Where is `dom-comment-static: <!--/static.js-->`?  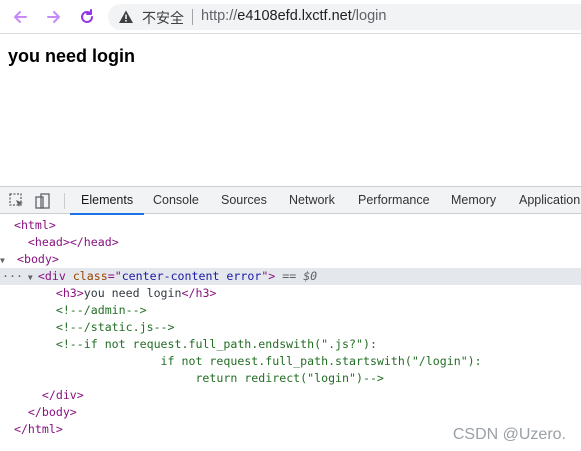
dom-comment-static: <!--/static.js--> is located at coordinates (290, 327).